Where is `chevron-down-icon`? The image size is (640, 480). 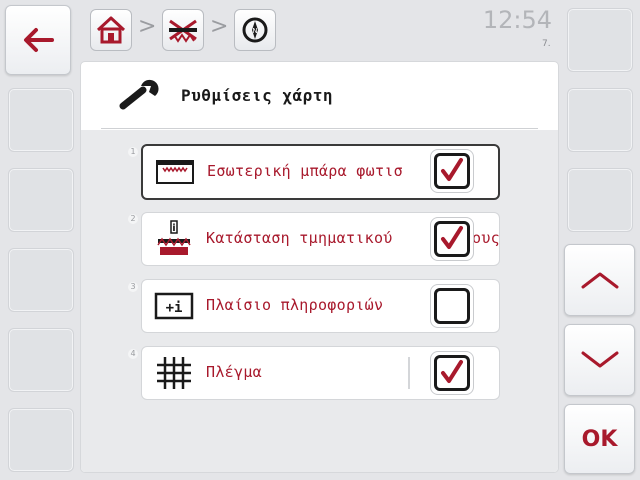
chevron-down-icon is located at coordinates (599, 359).